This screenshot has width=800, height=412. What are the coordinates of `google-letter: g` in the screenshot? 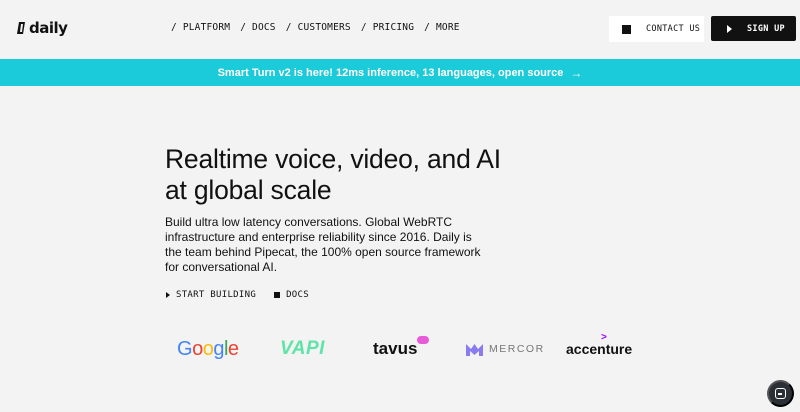 It's located at (218, 348).